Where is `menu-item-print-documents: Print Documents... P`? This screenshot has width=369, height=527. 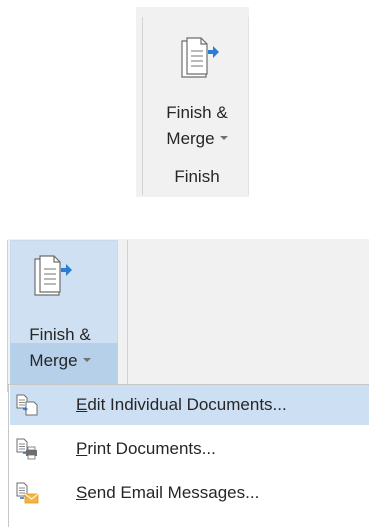
menu-item-print-documents: Print Documents... P is located at coordinates (189, 449).